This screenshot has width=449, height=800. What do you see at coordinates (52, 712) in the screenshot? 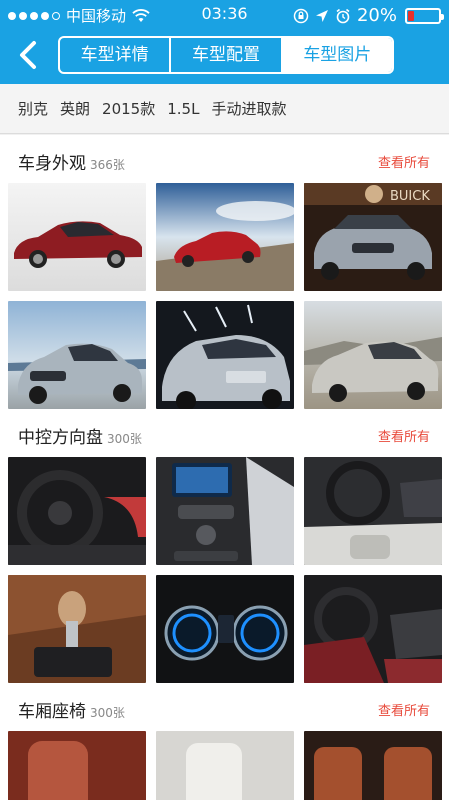
I see `section-title: 车厢座椅` at bounding box center [52, 712].